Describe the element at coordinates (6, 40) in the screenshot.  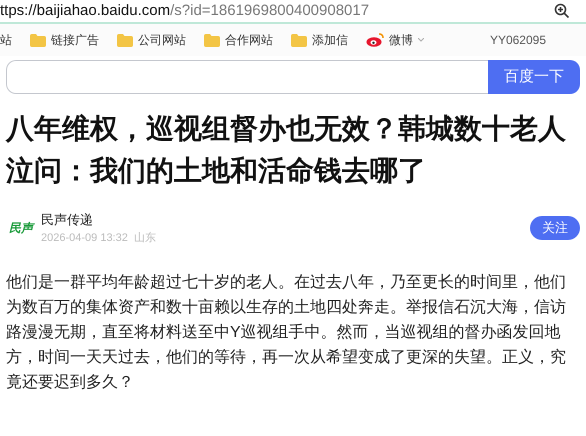
I see `bookmark-item: 站` at that location.